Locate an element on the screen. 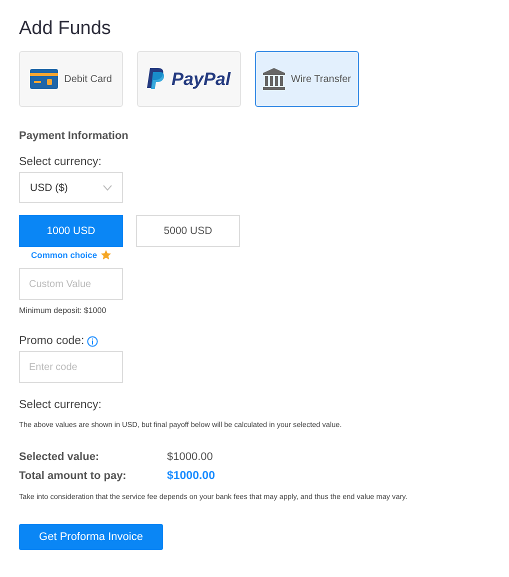 The height and width of the screenshot is (577, 509). chevron-down-icon is located at coordinates (107, 187).